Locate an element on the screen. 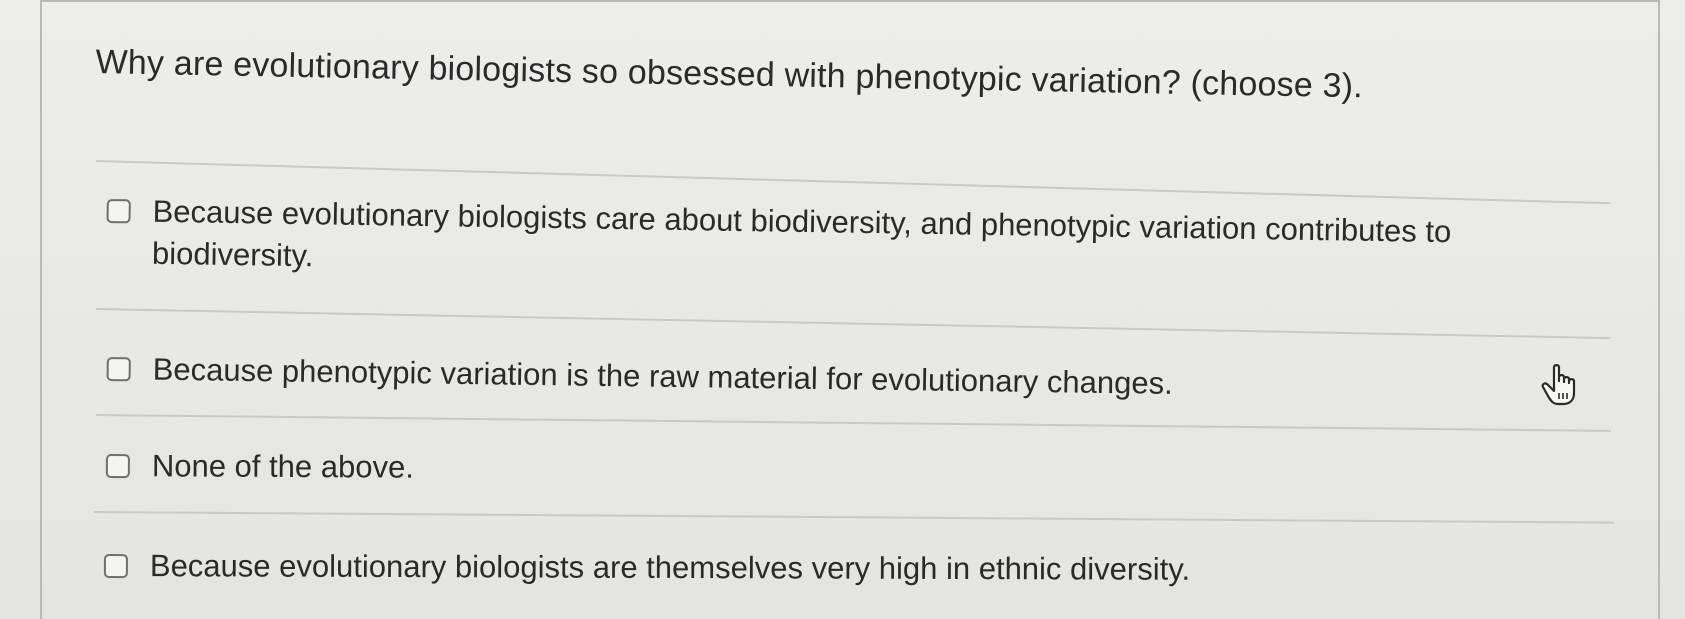 The width and height of the screenshot is (1685, 619). panel-top-edge is located at coordinates (850, 3).